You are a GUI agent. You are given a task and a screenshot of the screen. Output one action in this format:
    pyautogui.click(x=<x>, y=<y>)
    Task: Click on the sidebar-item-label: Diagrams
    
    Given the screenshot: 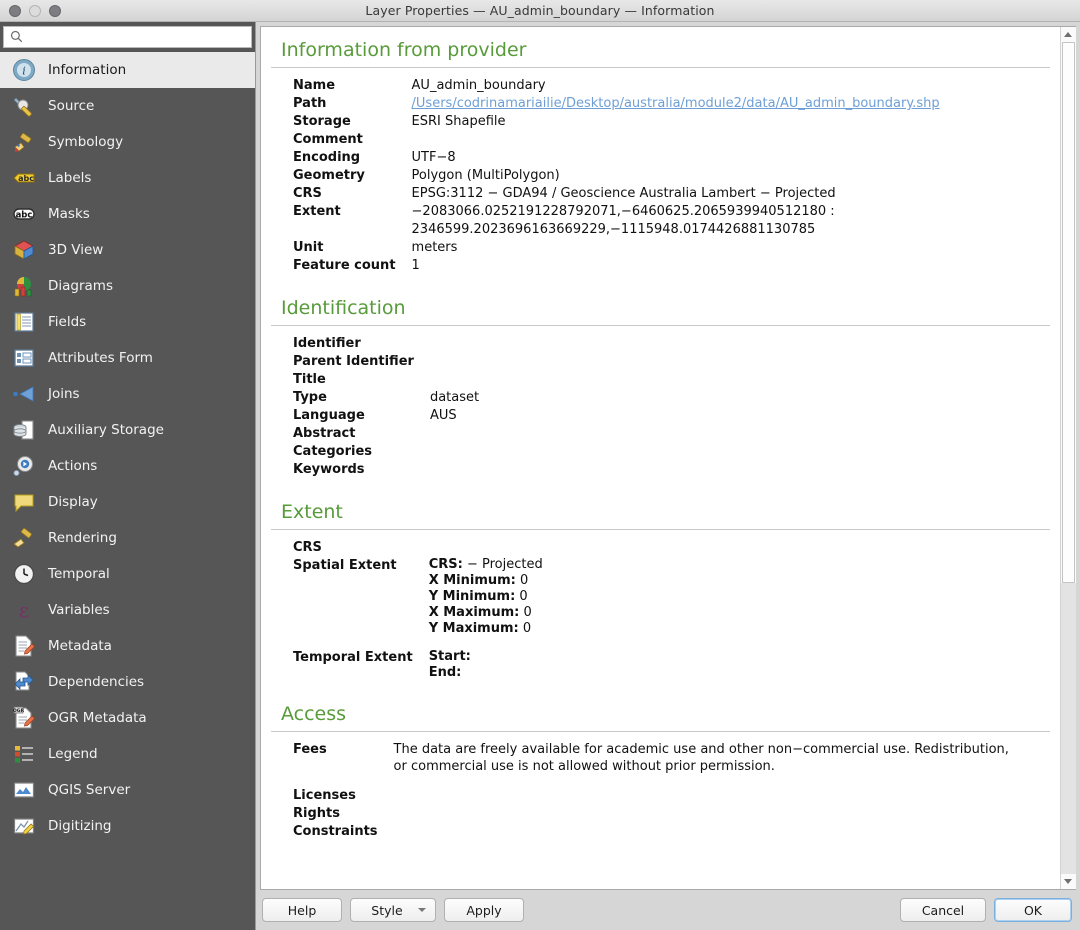 What is the action you would take?
    pyautogui.click(x=80, y=286)
    